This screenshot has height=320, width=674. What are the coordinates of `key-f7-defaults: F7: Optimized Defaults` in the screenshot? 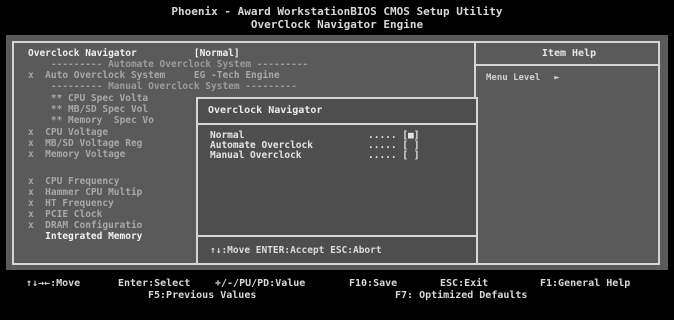 It's located at (461, 295).